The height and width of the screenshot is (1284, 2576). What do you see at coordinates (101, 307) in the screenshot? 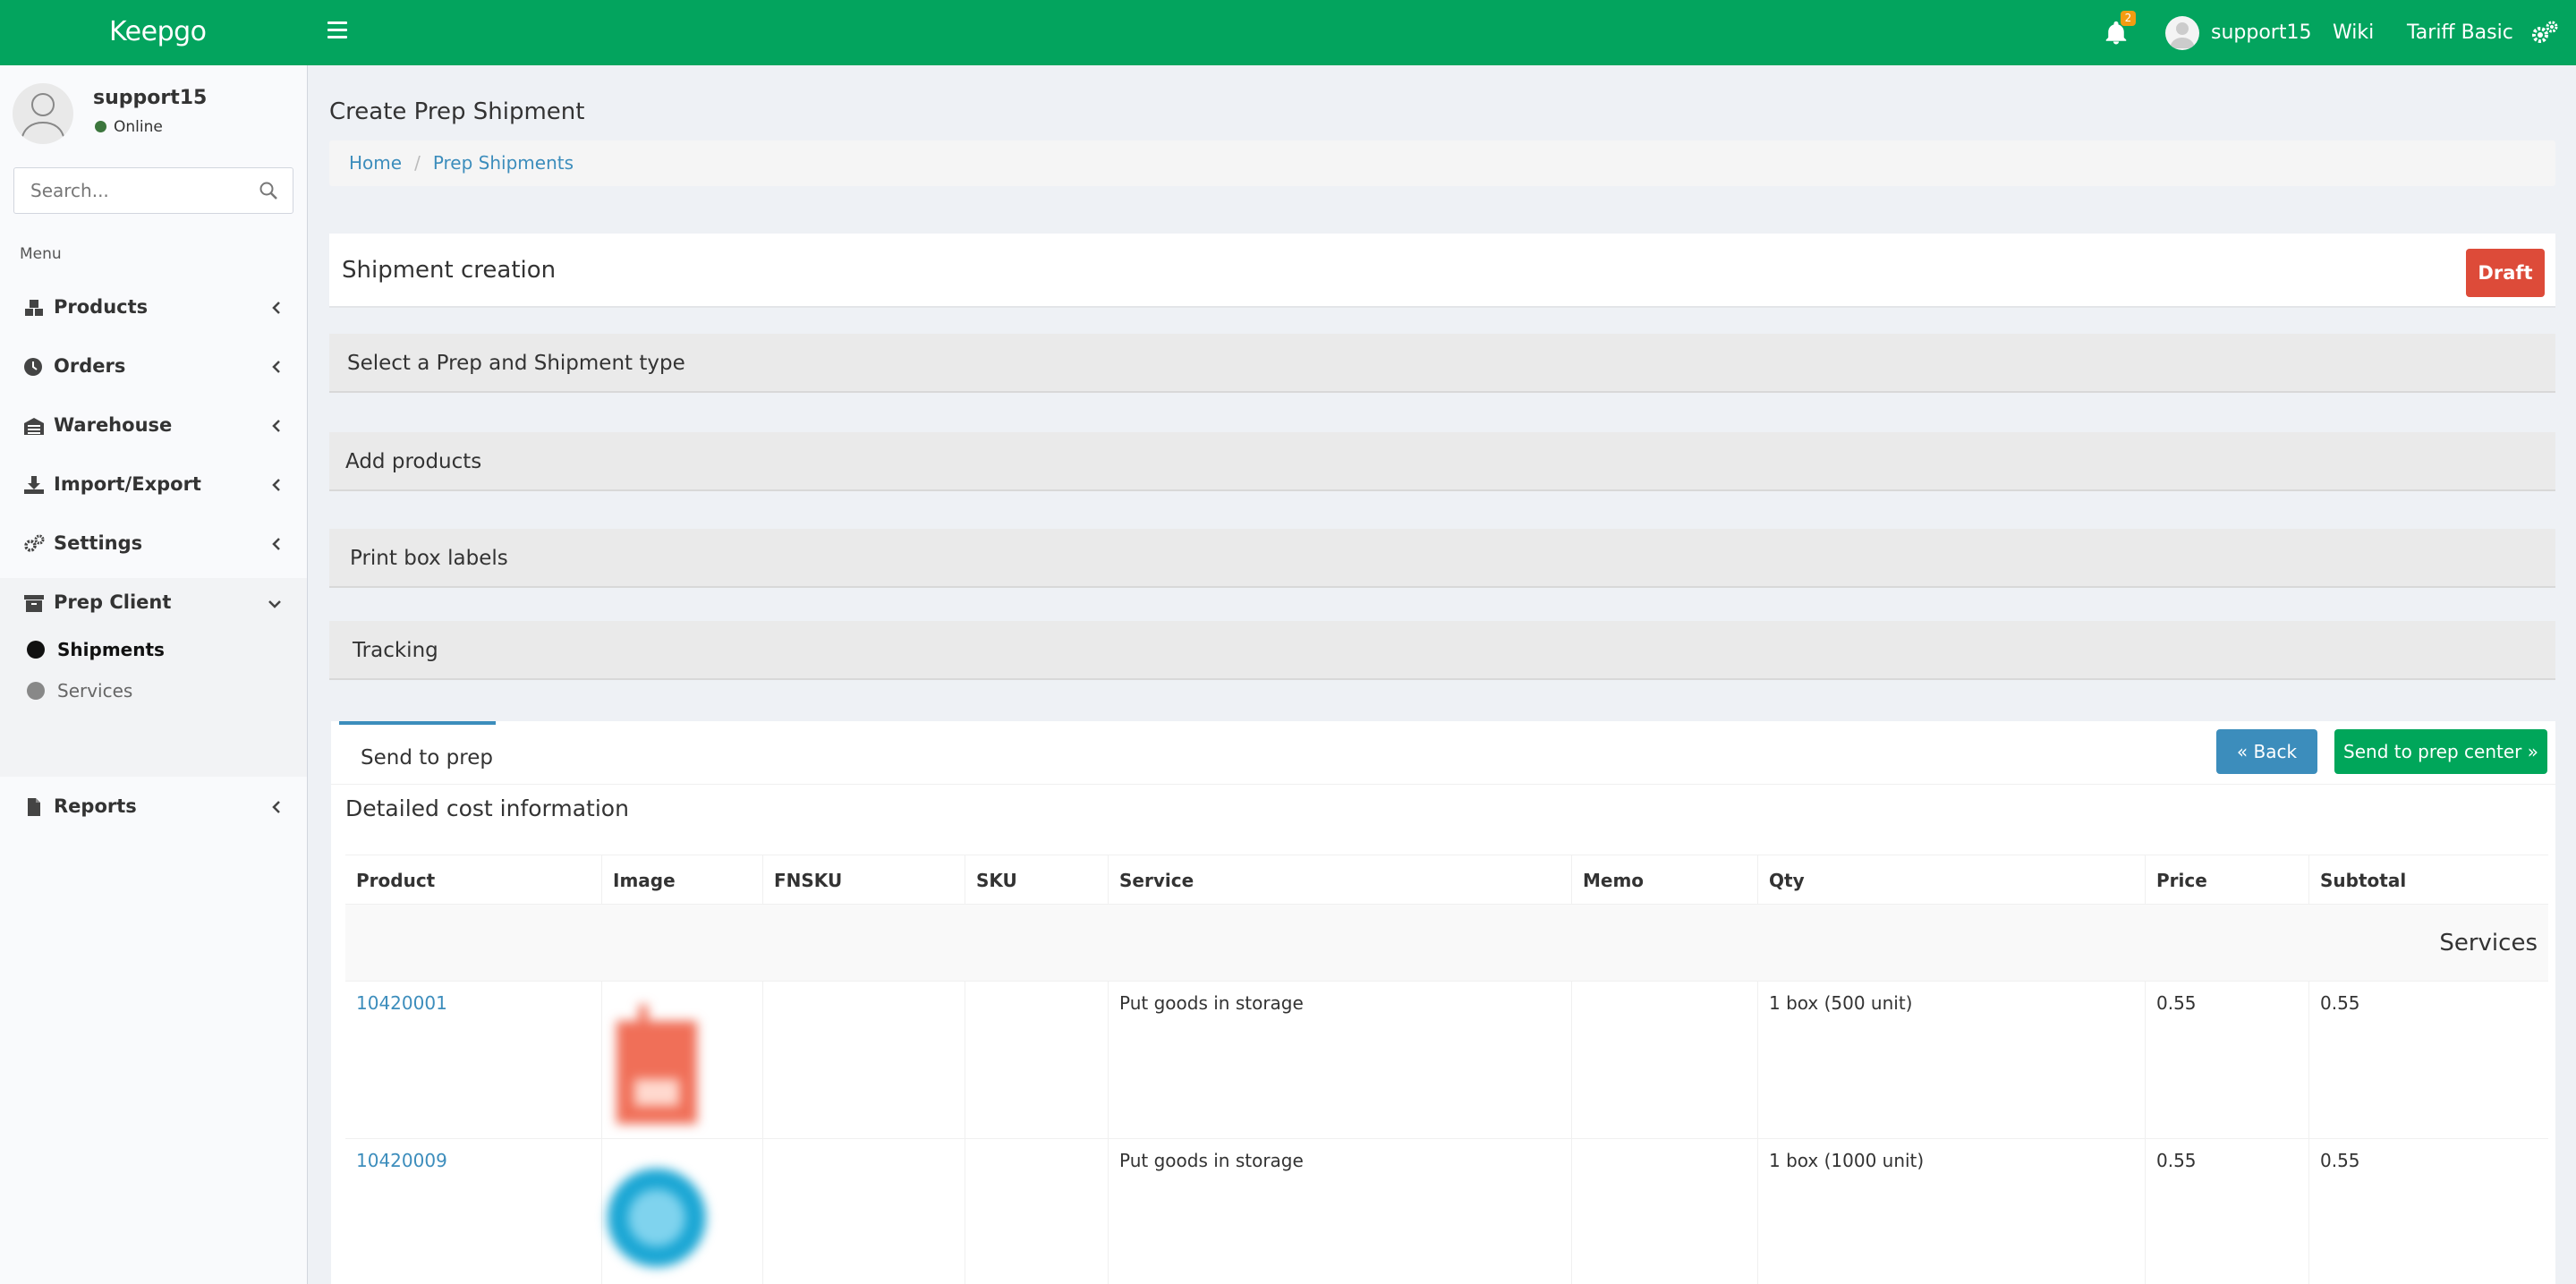
I see `sidebar-item-label: Products` at bounding box center [101, 307].